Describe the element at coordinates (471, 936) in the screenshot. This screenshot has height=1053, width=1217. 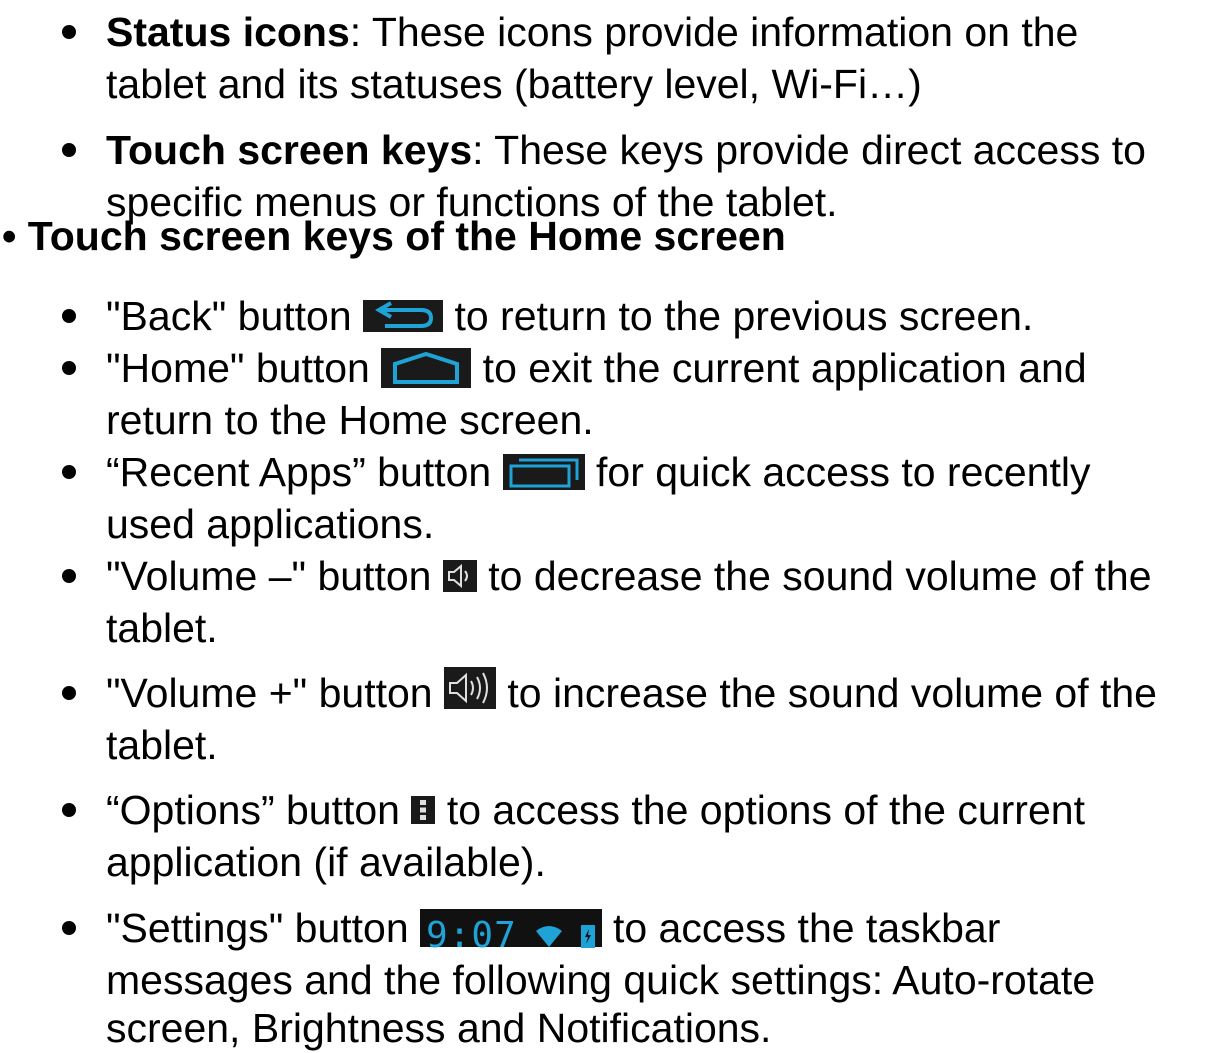
I see `clock-time: 9:07` at that location.